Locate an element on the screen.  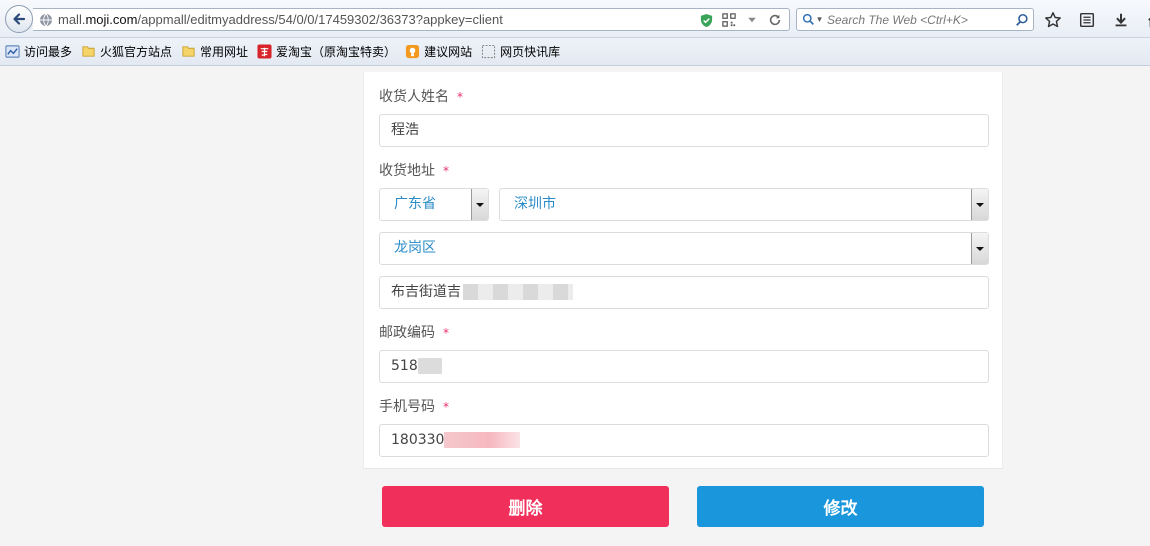
street-address-input: 布吉街道吉 is located at coordinates (684, 292).